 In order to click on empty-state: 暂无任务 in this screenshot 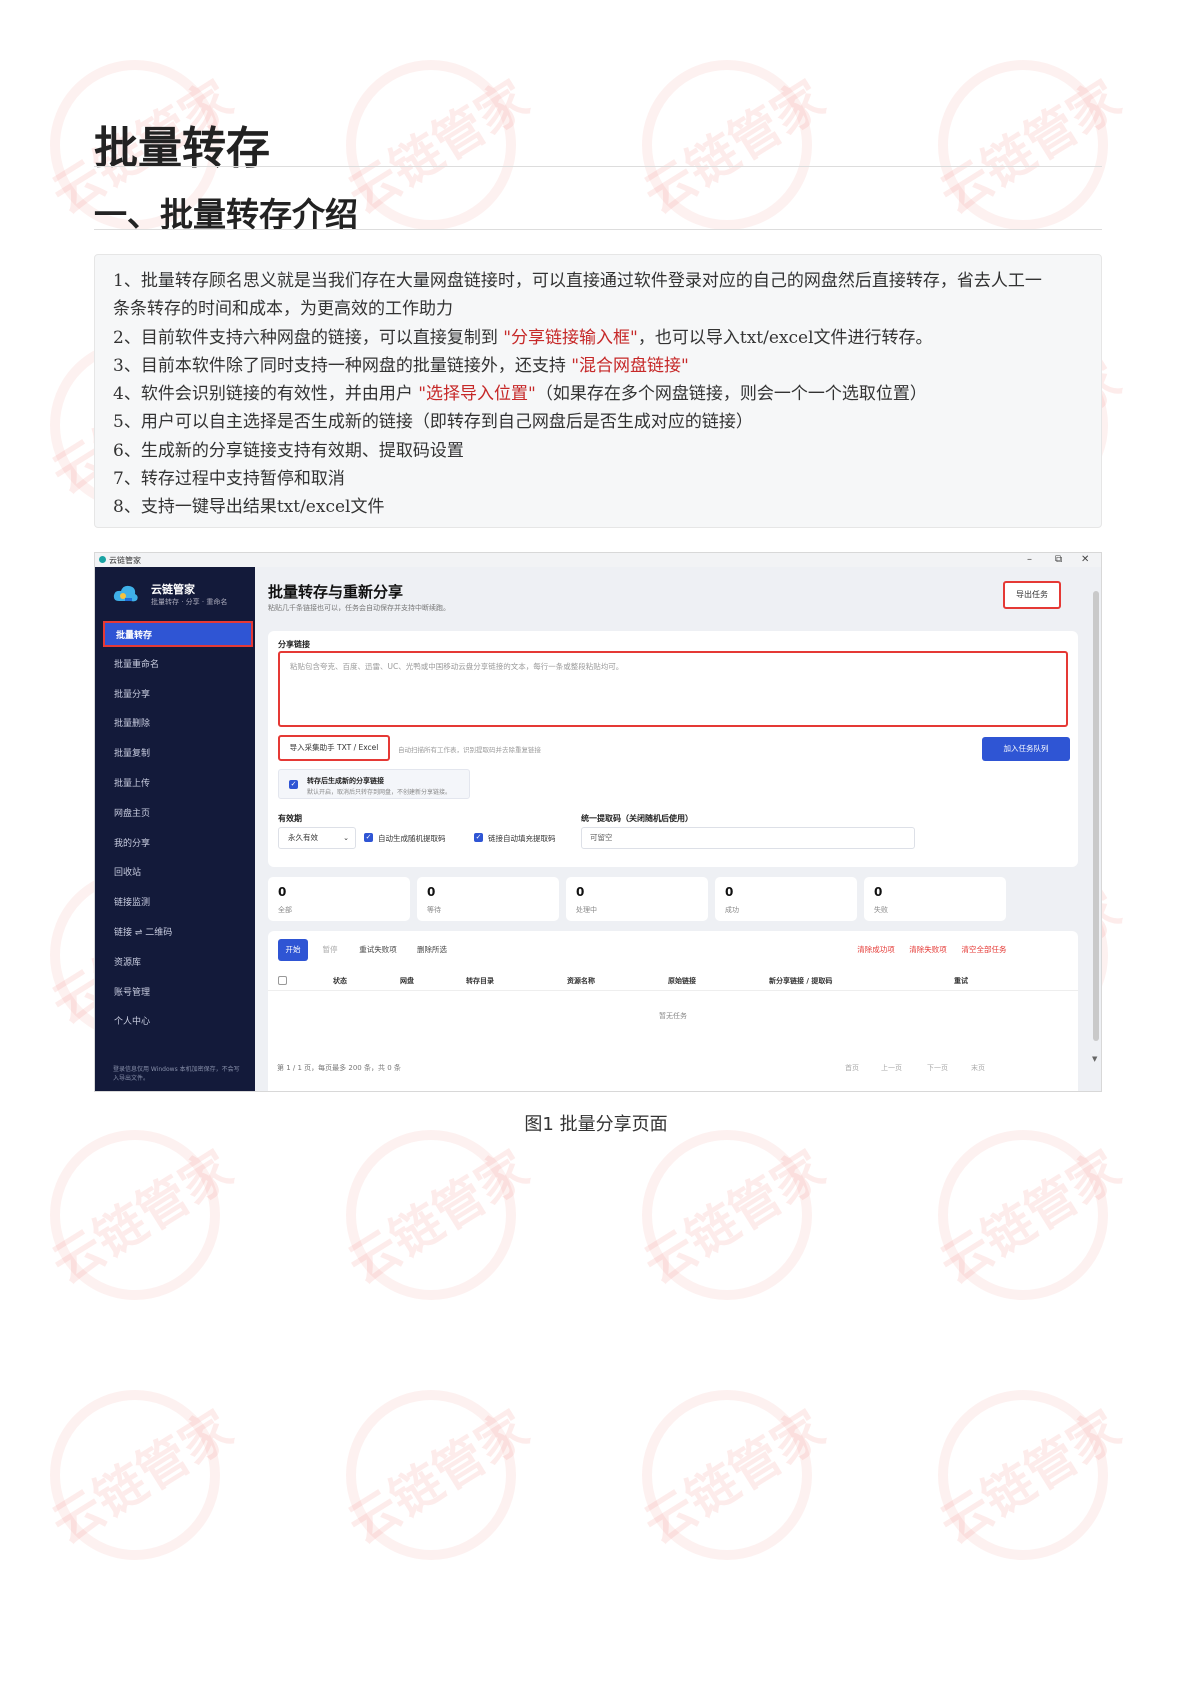, I will do `click(673, 1016)`.